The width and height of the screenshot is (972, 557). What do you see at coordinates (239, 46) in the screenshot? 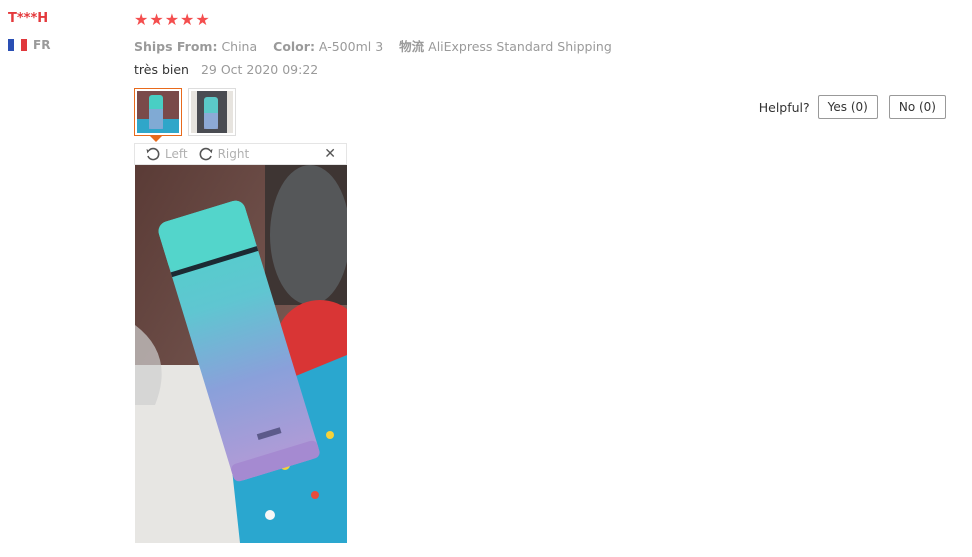
I see `ships-from-value: China` at bounding box center [239, 46].